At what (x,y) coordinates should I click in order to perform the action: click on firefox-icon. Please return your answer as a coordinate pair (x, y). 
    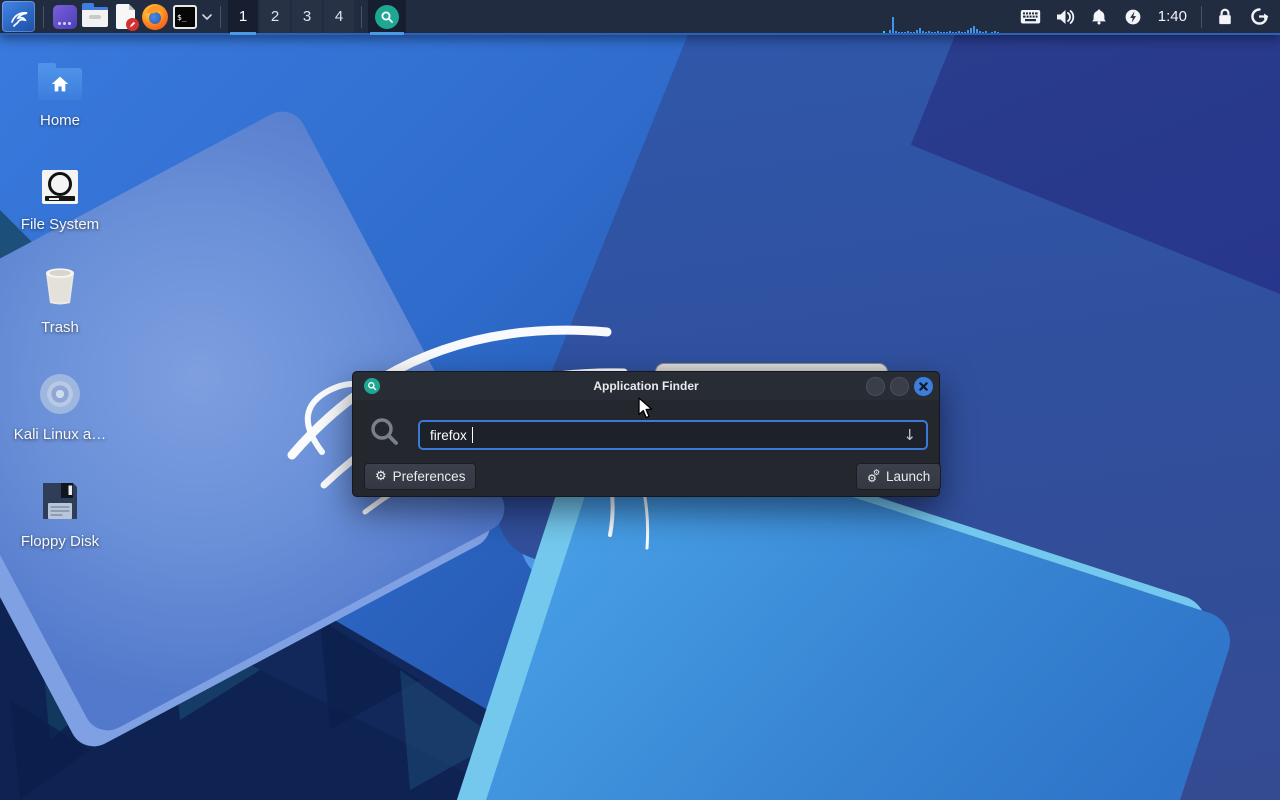
    Looking at the image, I should click on (155, 16).